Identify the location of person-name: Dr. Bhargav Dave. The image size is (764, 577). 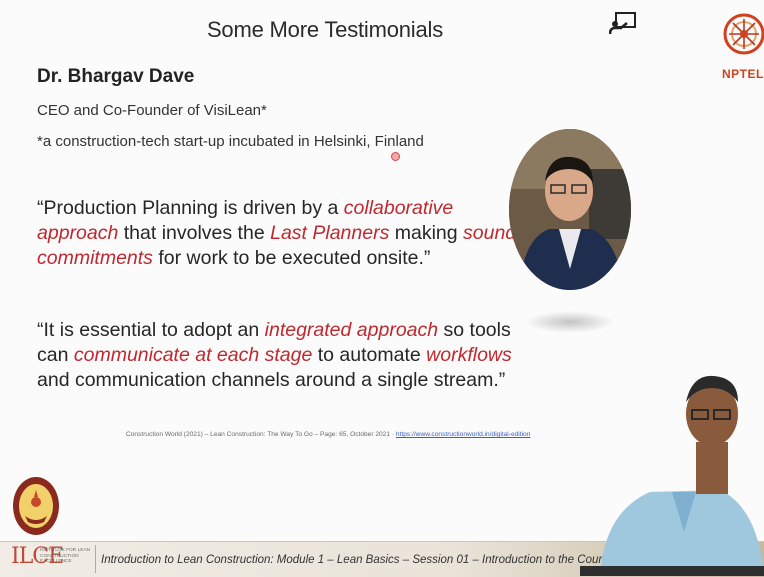
(116, 76).